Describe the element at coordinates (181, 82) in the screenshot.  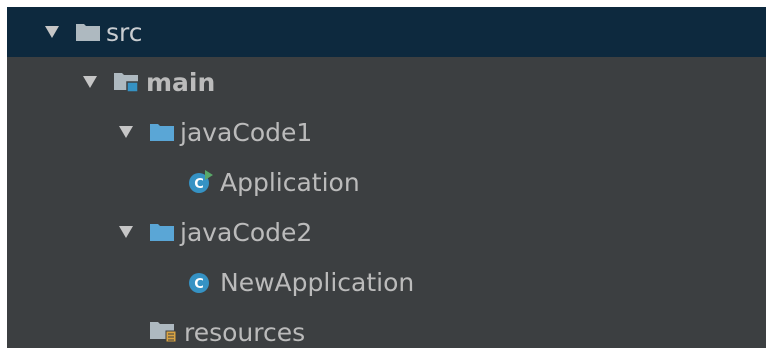
I see `tree-node-label: main` at that location.